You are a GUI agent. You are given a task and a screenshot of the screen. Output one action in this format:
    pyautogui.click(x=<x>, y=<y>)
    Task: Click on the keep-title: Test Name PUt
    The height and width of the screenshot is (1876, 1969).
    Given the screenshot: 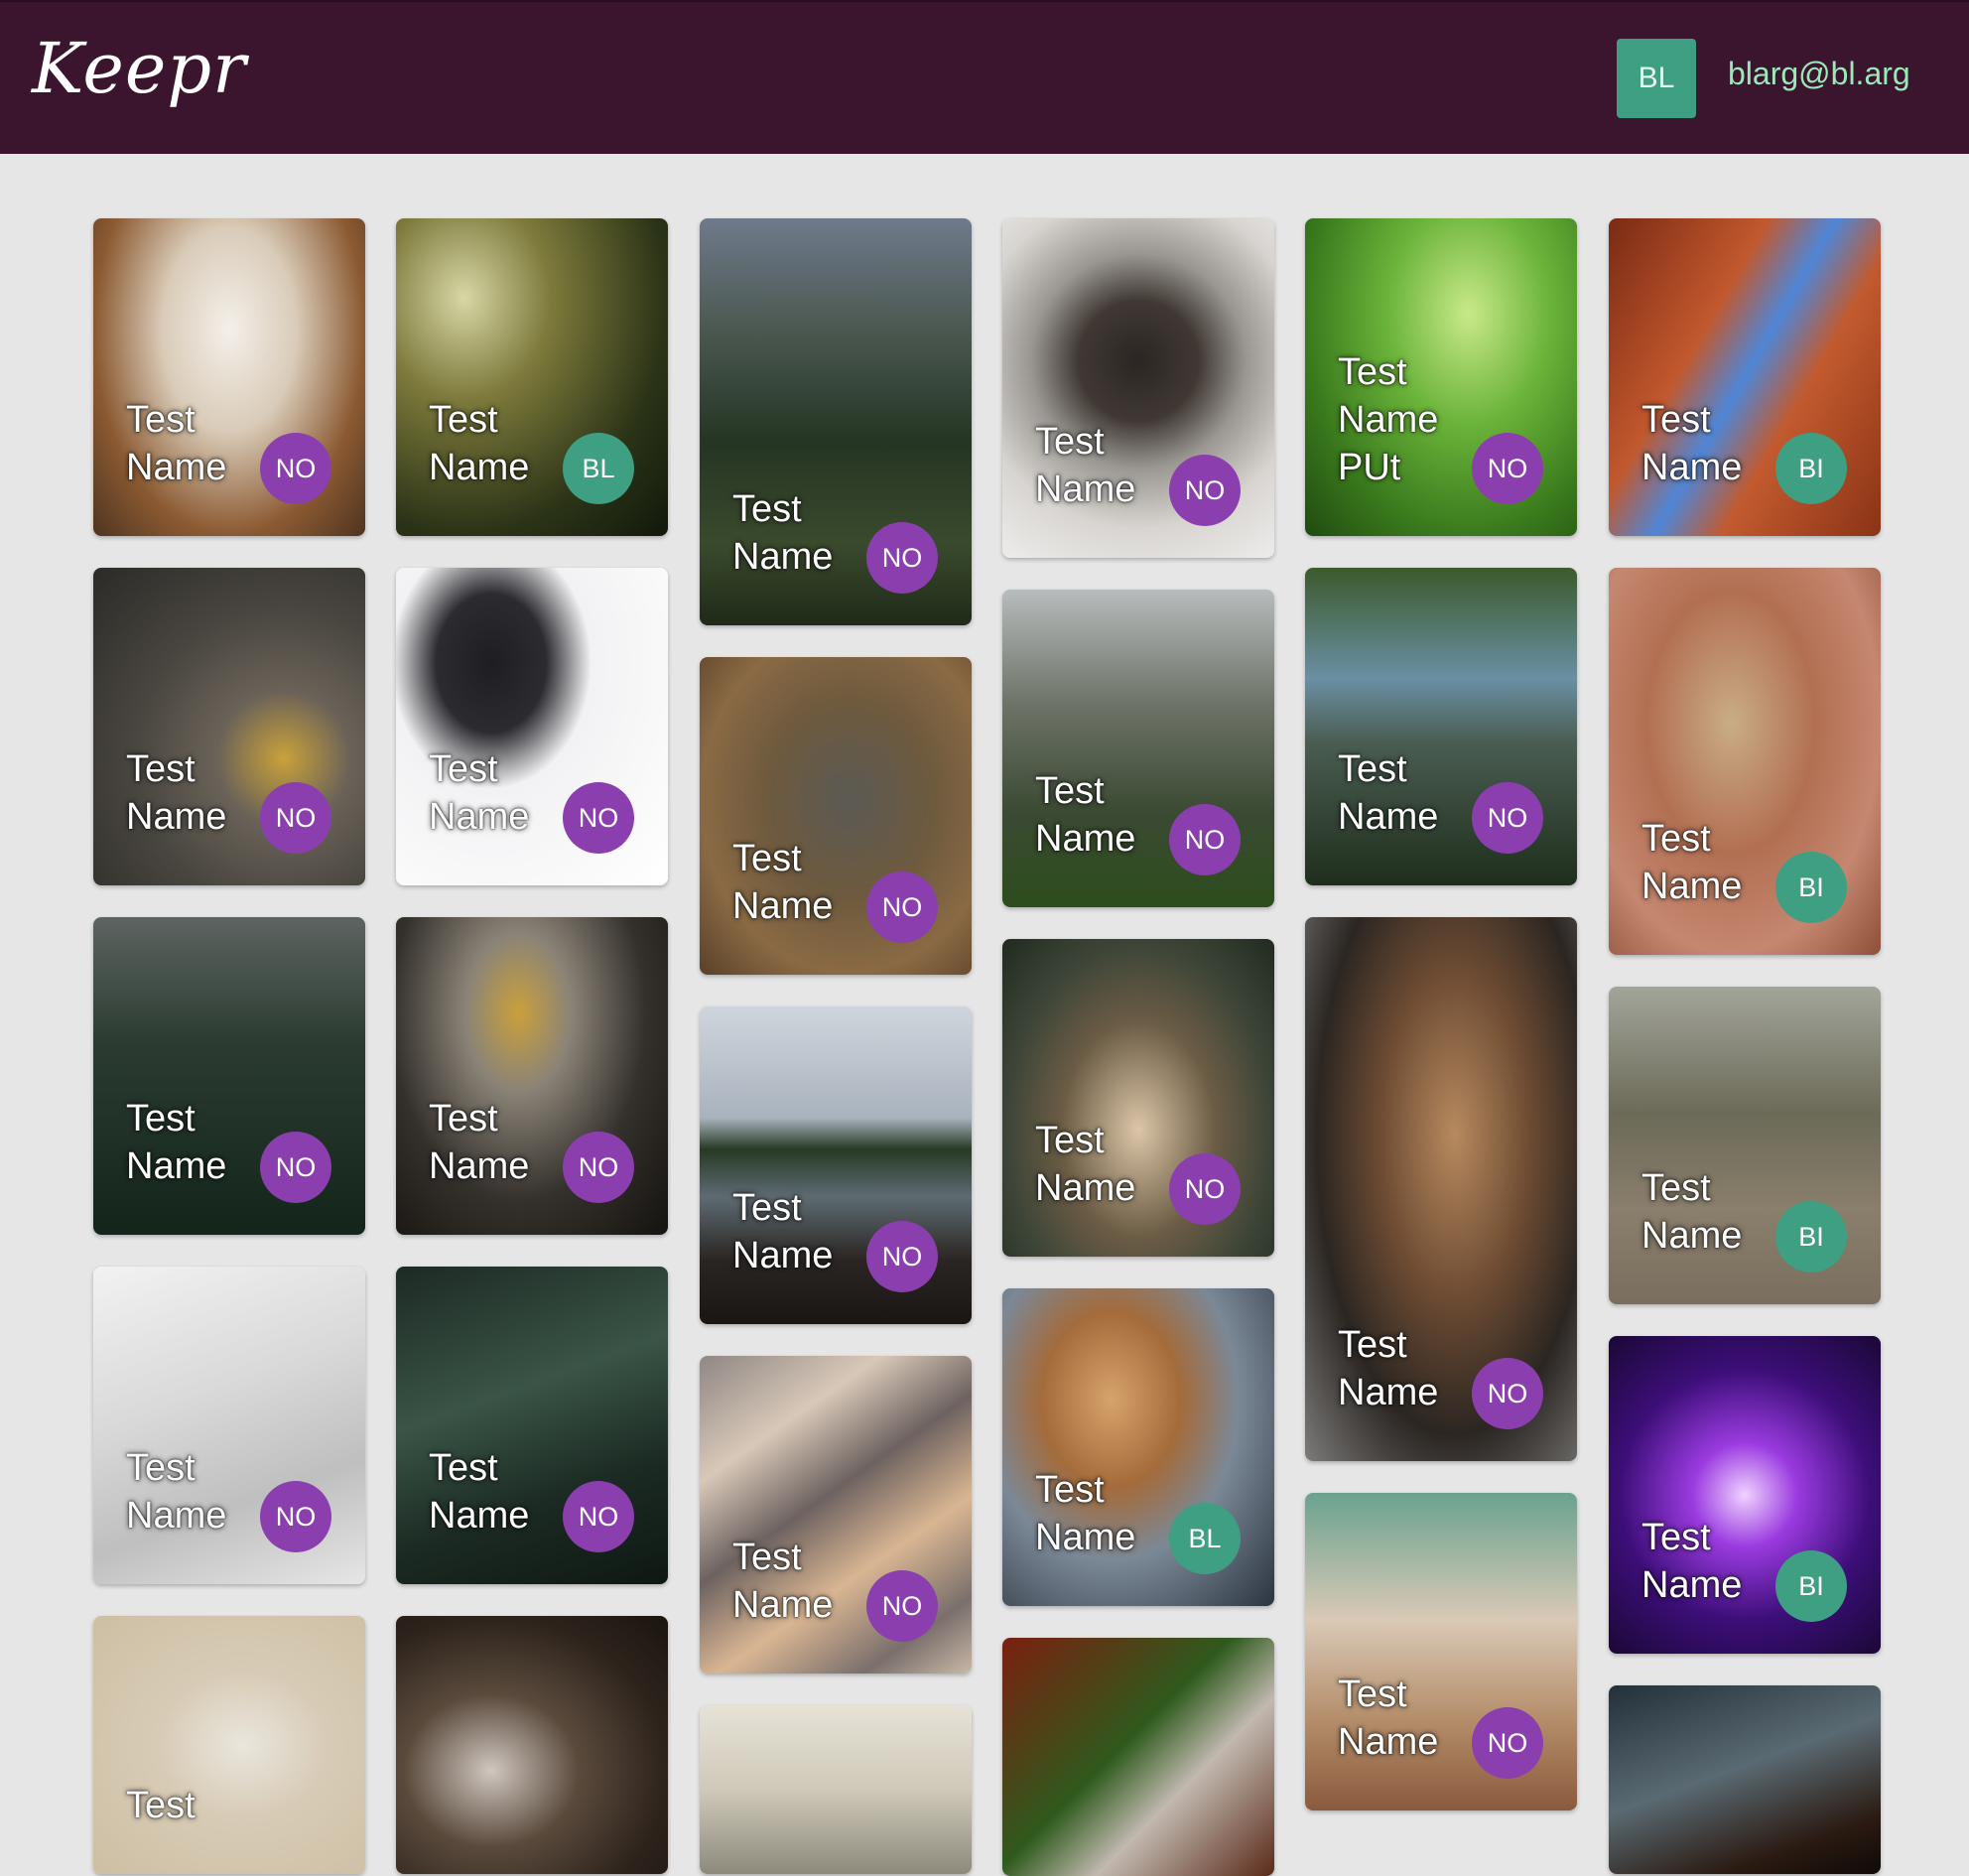 What is the action you would take?
    pyautogui.click(x=1389, y=419)
    